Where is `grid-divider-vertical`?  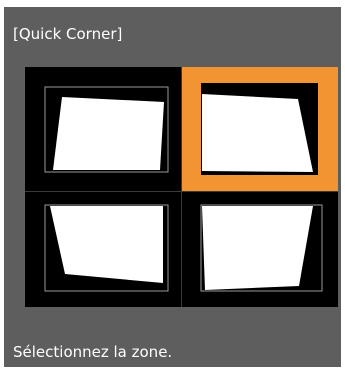
grid-divider-vertical is located at coordinates (181, 187).